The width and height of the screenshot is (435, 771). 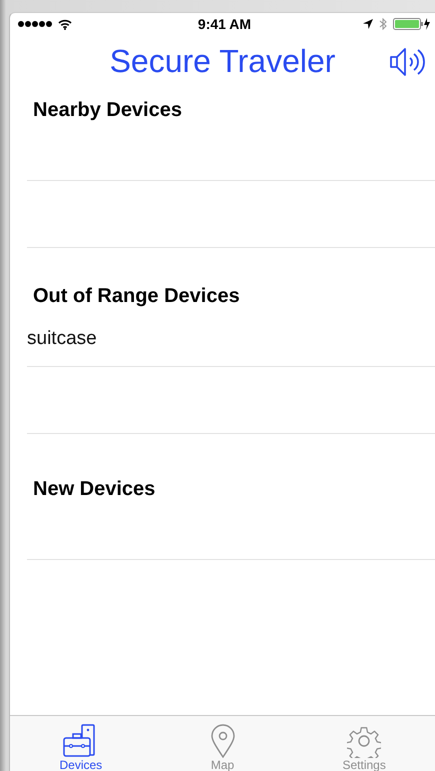 What do you see at coordinates (225, 24) in the screenshot?
I see `status-time: 9:41 AM` at bounding box center [225, 24].